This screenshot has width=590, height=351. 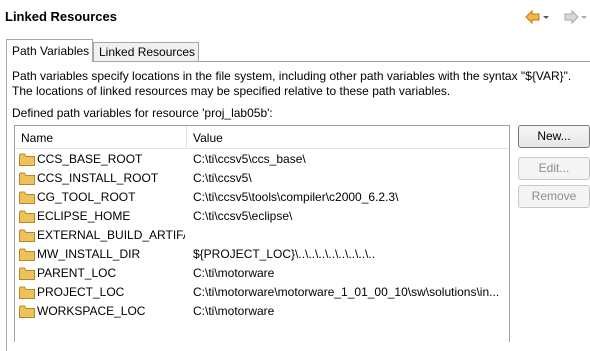 I want to click on row-value: C:\ti\ccsv5\ccs_base\, so click(x=249, y=159).